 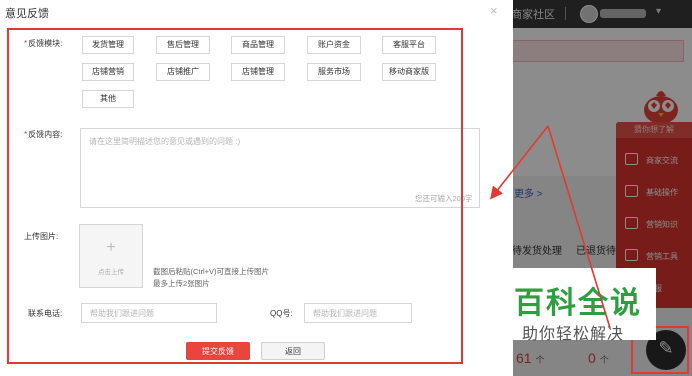 What do you see at coordinates (183, 45) in the screenshot?
I see `category-after-sales: 售后管理` at bounding box center [183, 45].